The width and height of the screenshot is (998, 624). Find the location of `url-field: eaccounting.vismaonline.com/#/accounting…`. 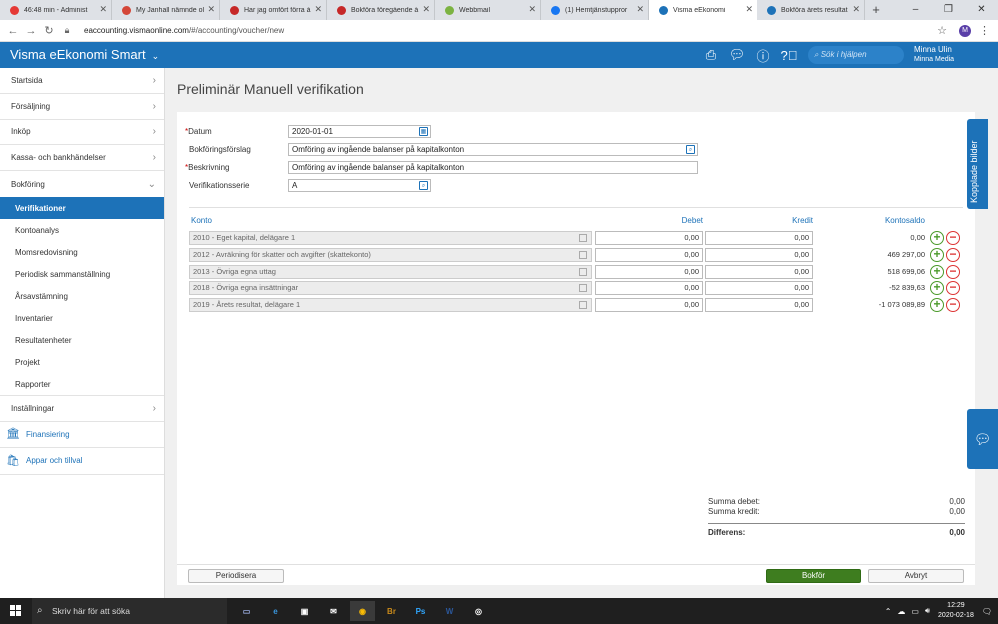

url-field: eaccounting.vismaonline.com/#/accounting… is located at coordinates (510, 30).